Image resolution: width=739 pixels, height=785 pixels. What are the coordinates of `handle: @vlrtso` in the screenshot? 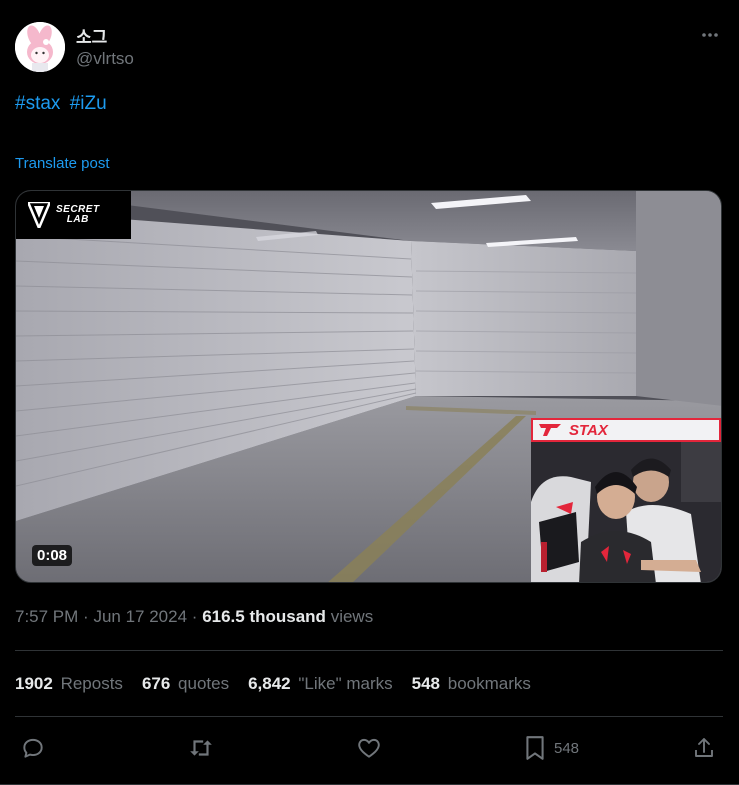 It's located at (105, 59).